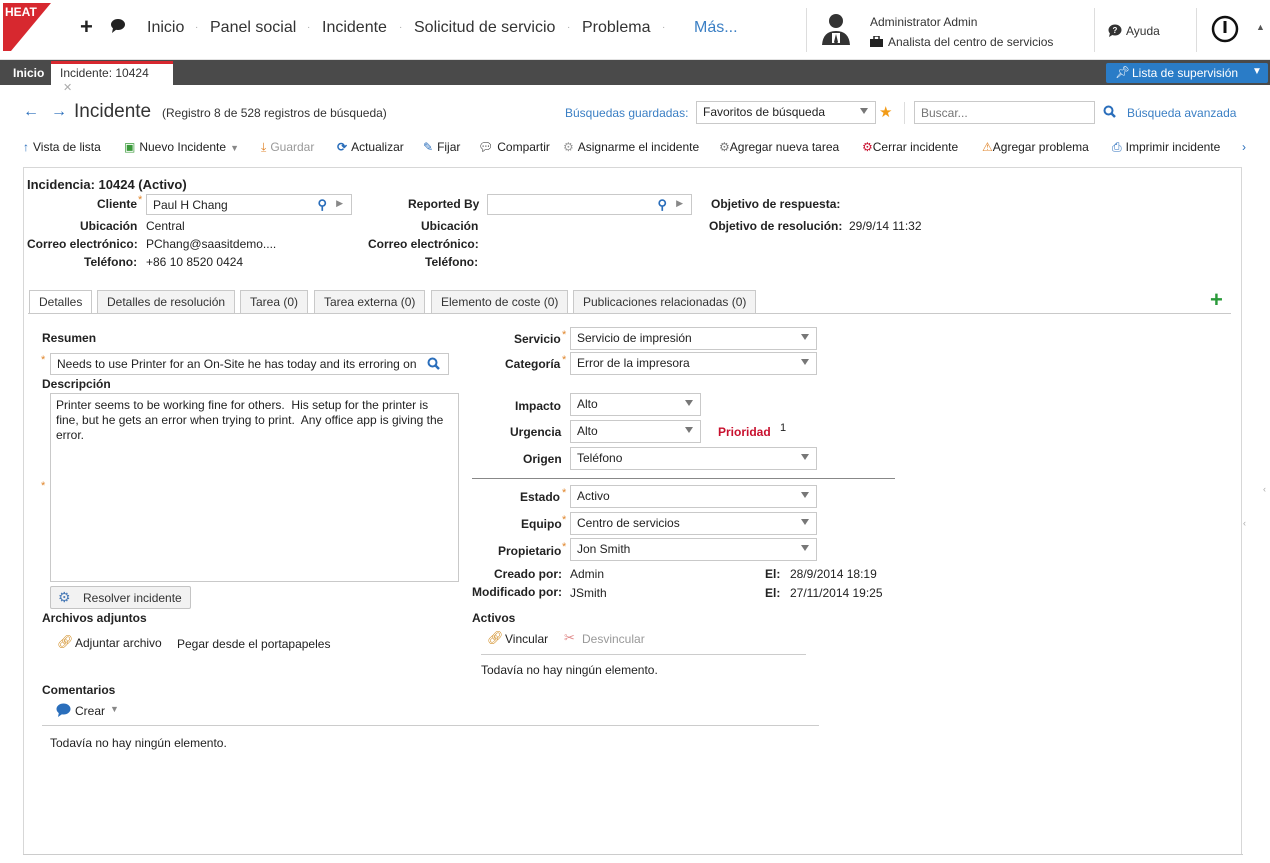 This screenshot has height=863, width=1270. I want to click on add-task-label: Agregar nueva tarea, so click(784, 147).